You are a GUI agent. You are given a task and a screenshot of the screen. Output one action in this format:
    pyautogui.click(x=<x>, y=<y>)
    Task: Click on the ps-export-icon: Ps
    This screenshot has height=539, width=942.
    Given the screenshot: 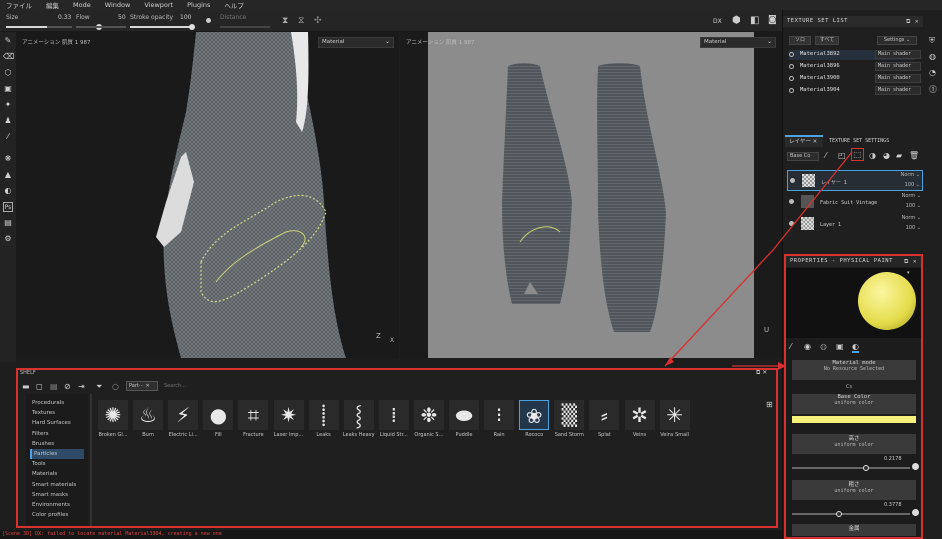 What is the action you would take?
    pyautogui.click(x=8, y=207)
    